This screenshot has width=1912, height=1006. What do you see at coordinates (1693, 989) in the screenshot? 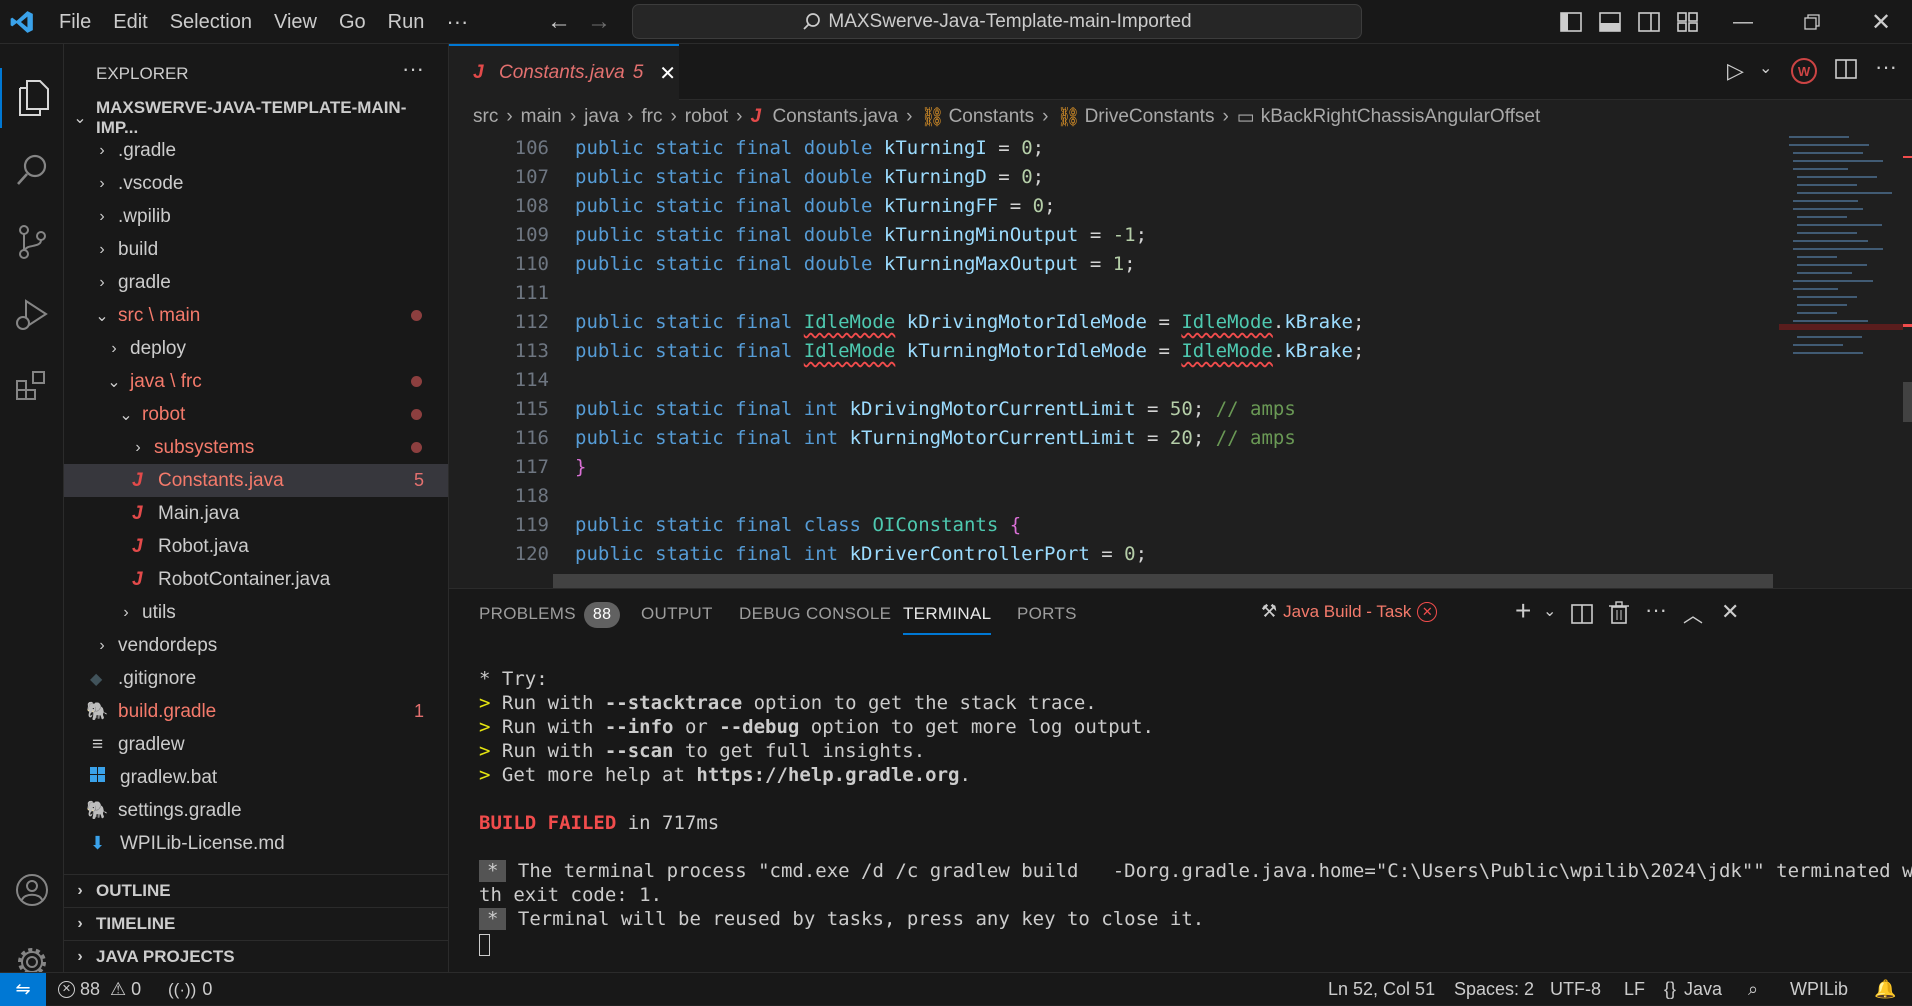
I see `language-mode: {} Java` at bounding box center [1693, 989].